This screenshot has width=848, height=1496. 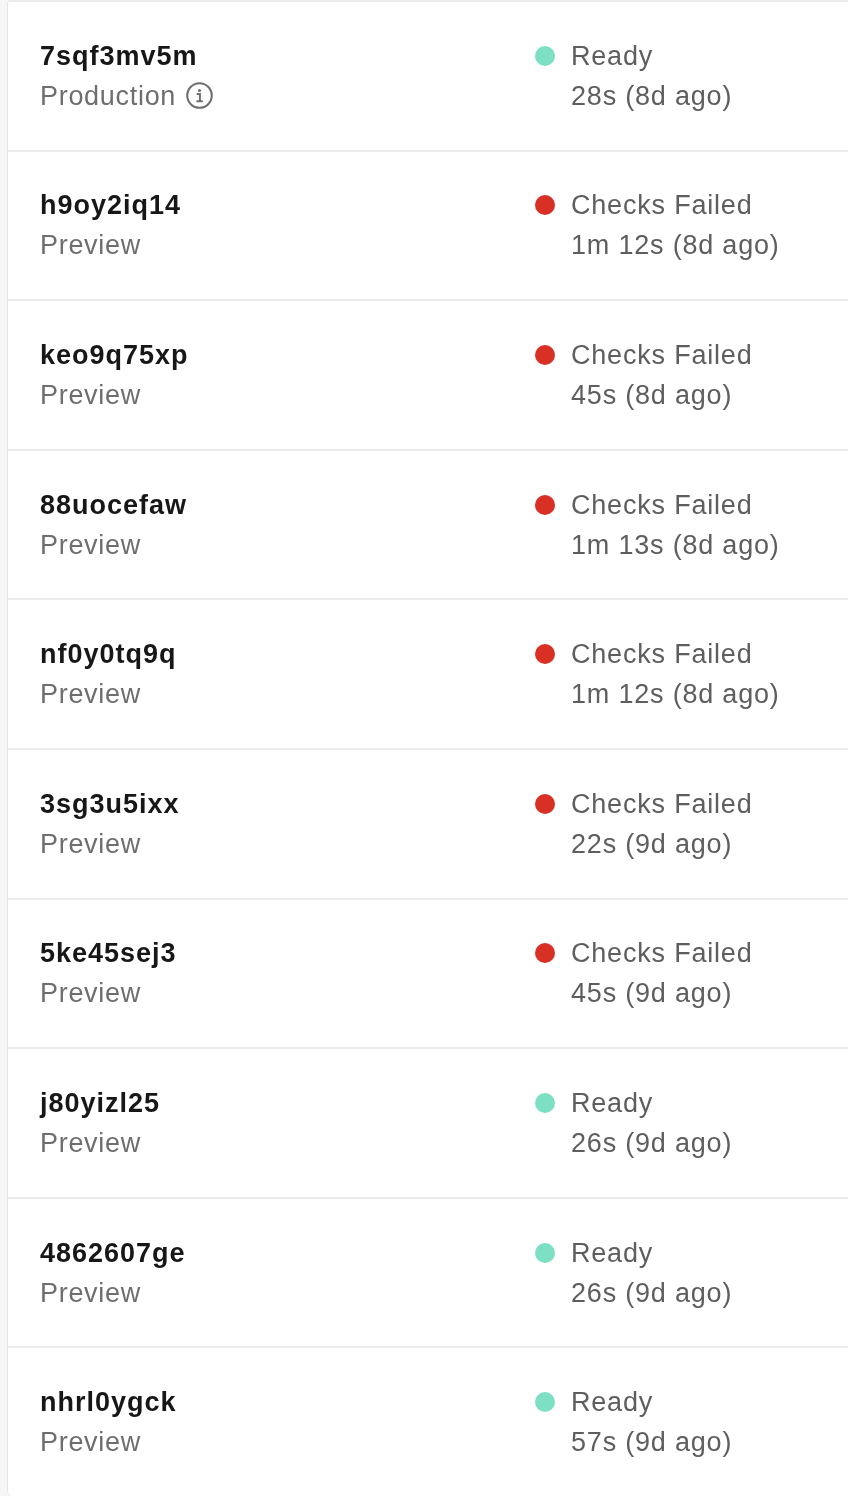 What do you see at coordinates (652, 844) in the screenshot?
I see `duration-label: 22s (9d ago)` at bounding box center [652, 844].